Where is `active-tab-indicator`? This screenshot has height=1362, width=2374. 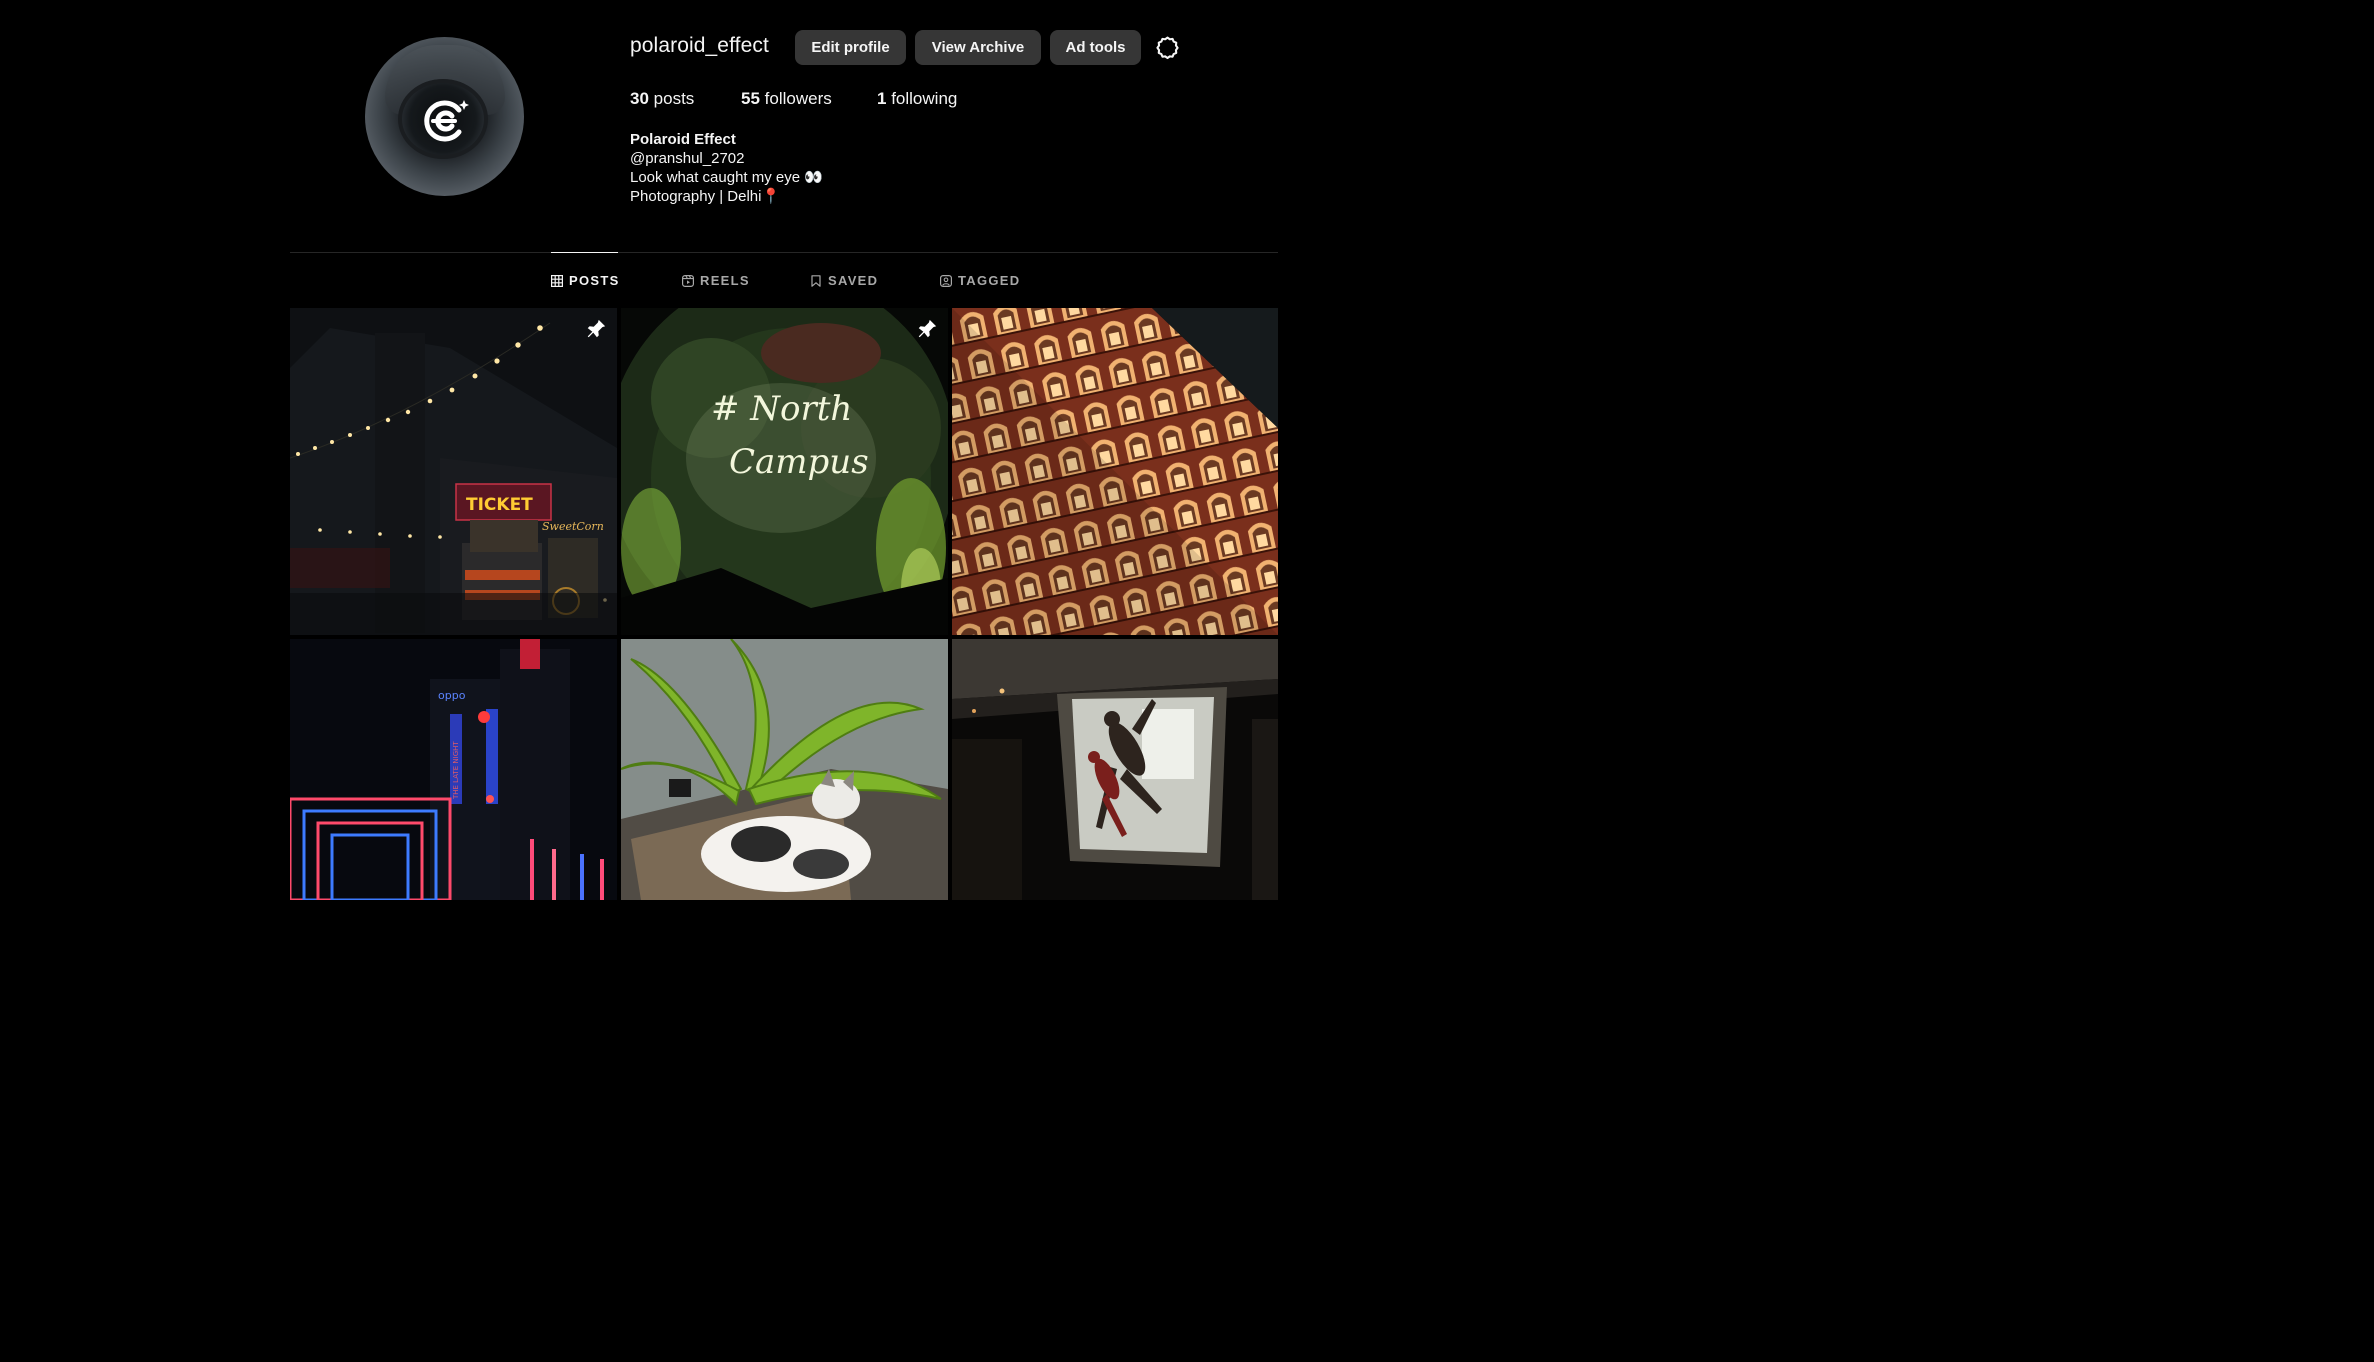
active-tab-indicator is located at coordinates (584, 252).